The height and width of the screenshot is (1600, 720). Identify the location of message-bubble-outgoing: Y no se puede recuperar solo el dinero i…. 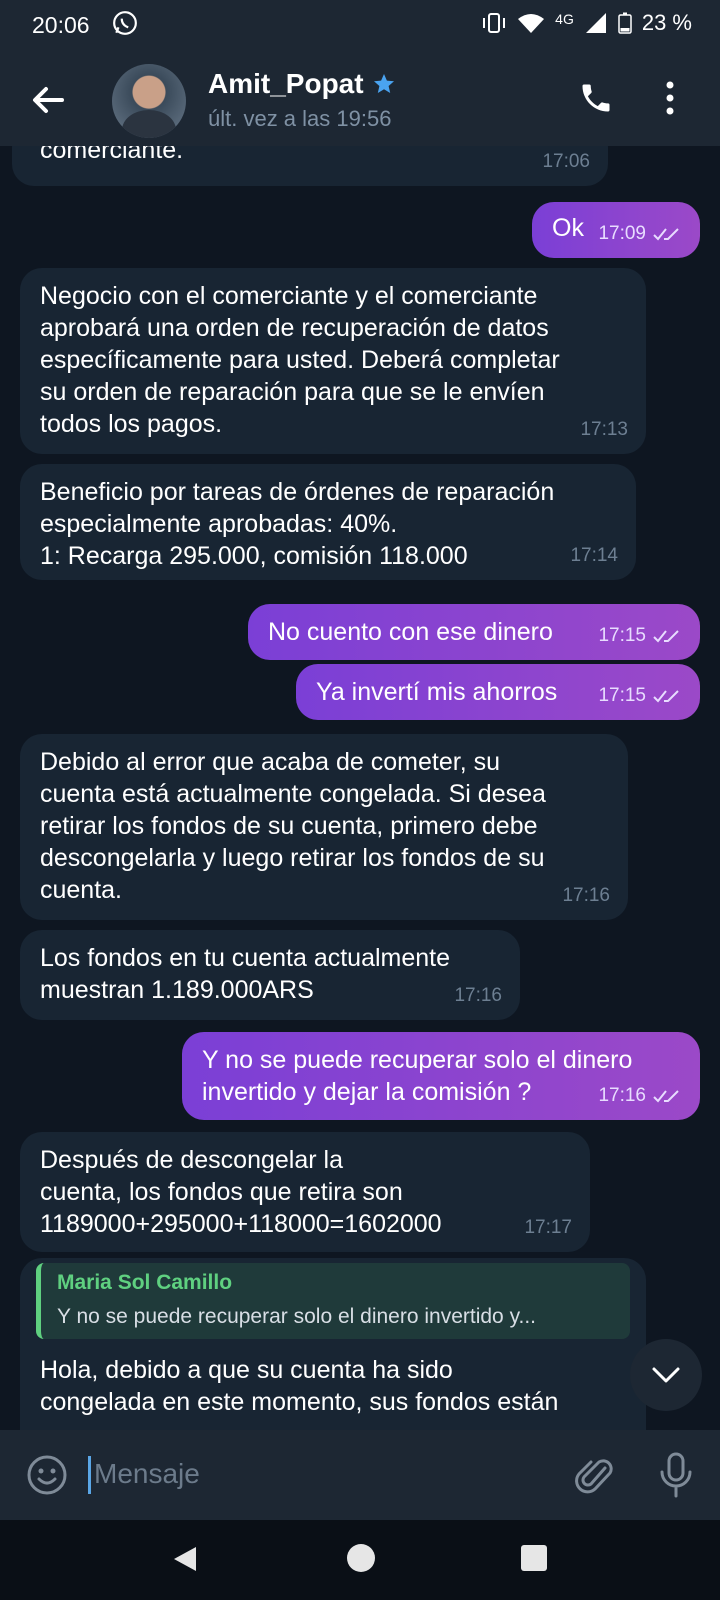
(441, 1076).